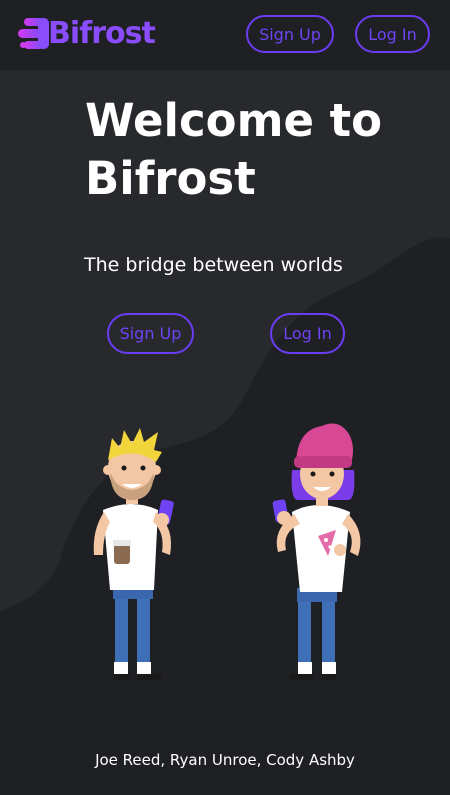 This screenshot has height=795, width=450. I want to click on person-right-figure, so click(316, 551).